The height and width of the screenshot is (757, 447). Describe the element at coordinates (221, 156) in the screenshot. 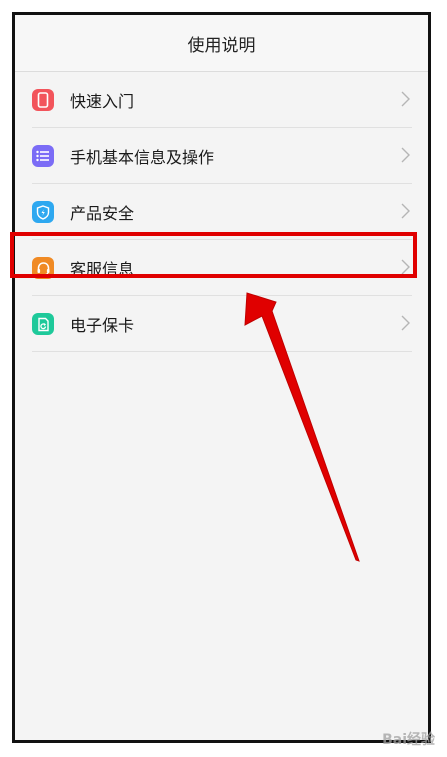

I see `menu-item-basic-info: 手机基本信息及操作` at that location.